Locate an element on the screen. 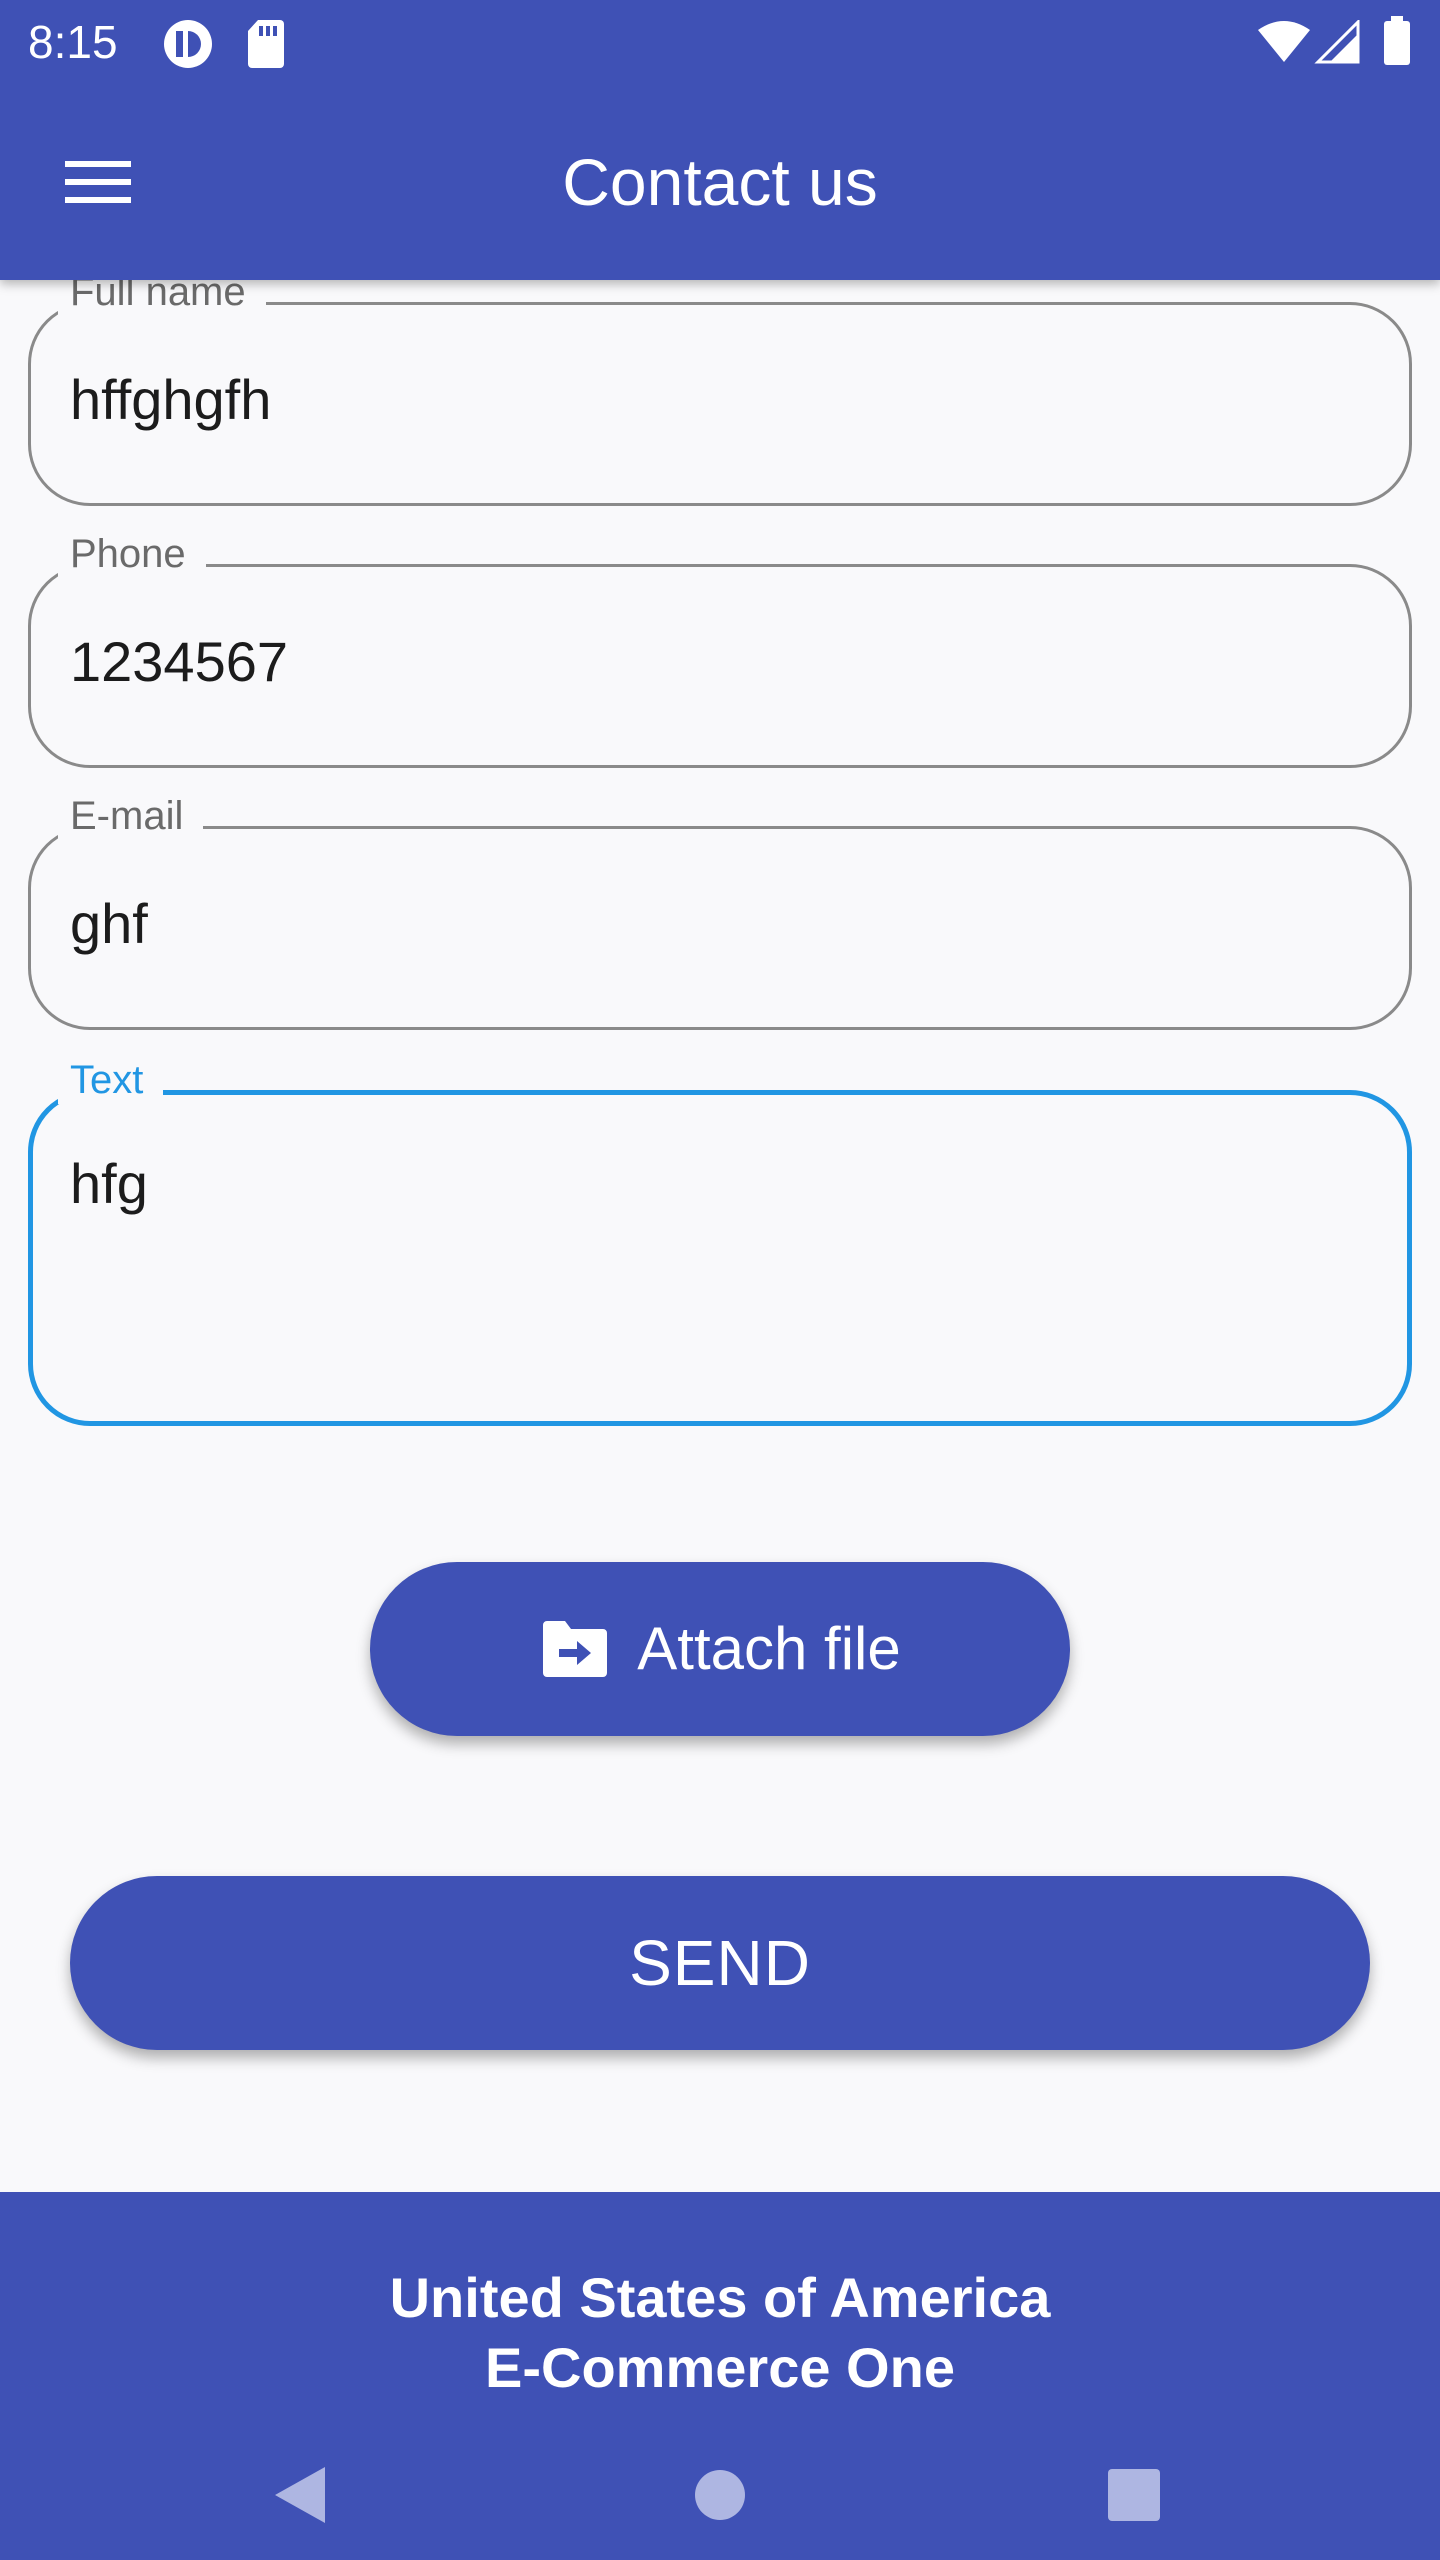  phone-label: Phone is located at coordinates (132, 554).